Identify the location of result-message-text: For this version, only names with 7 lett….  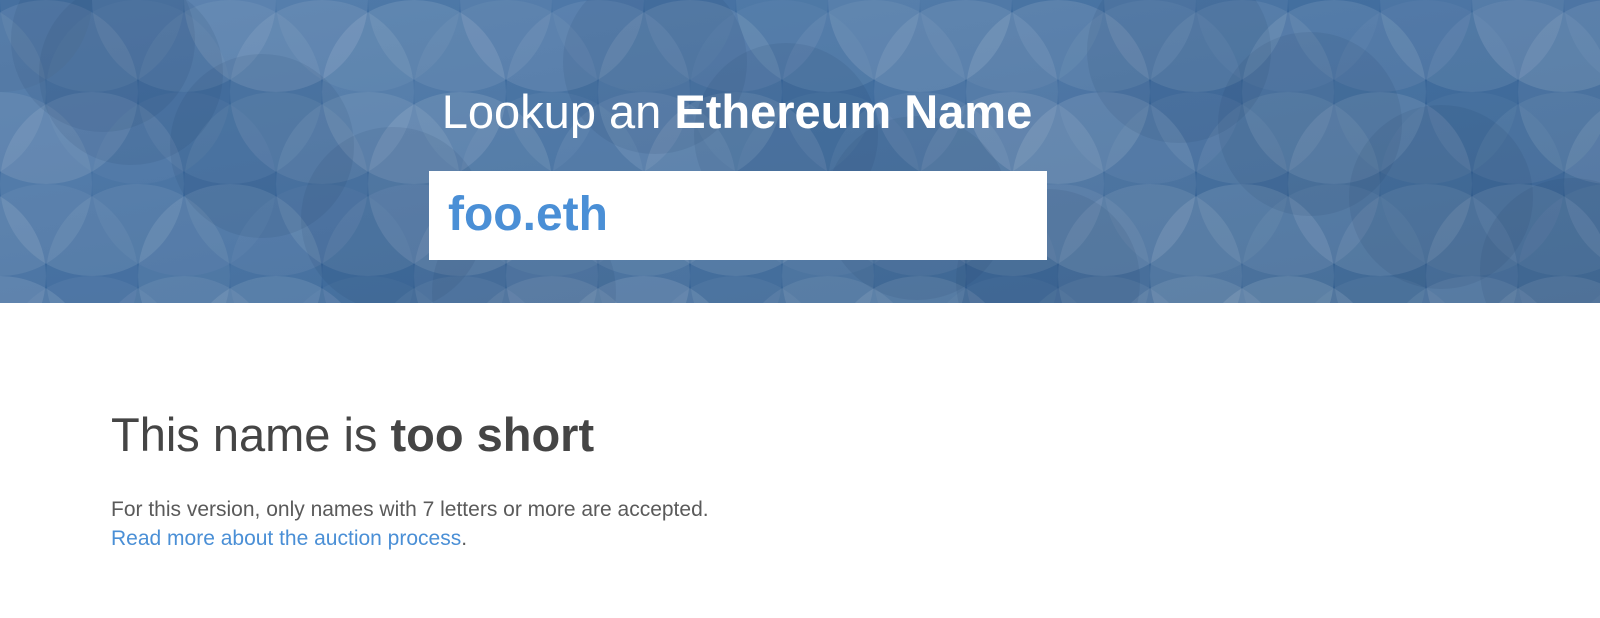
(410, 509).